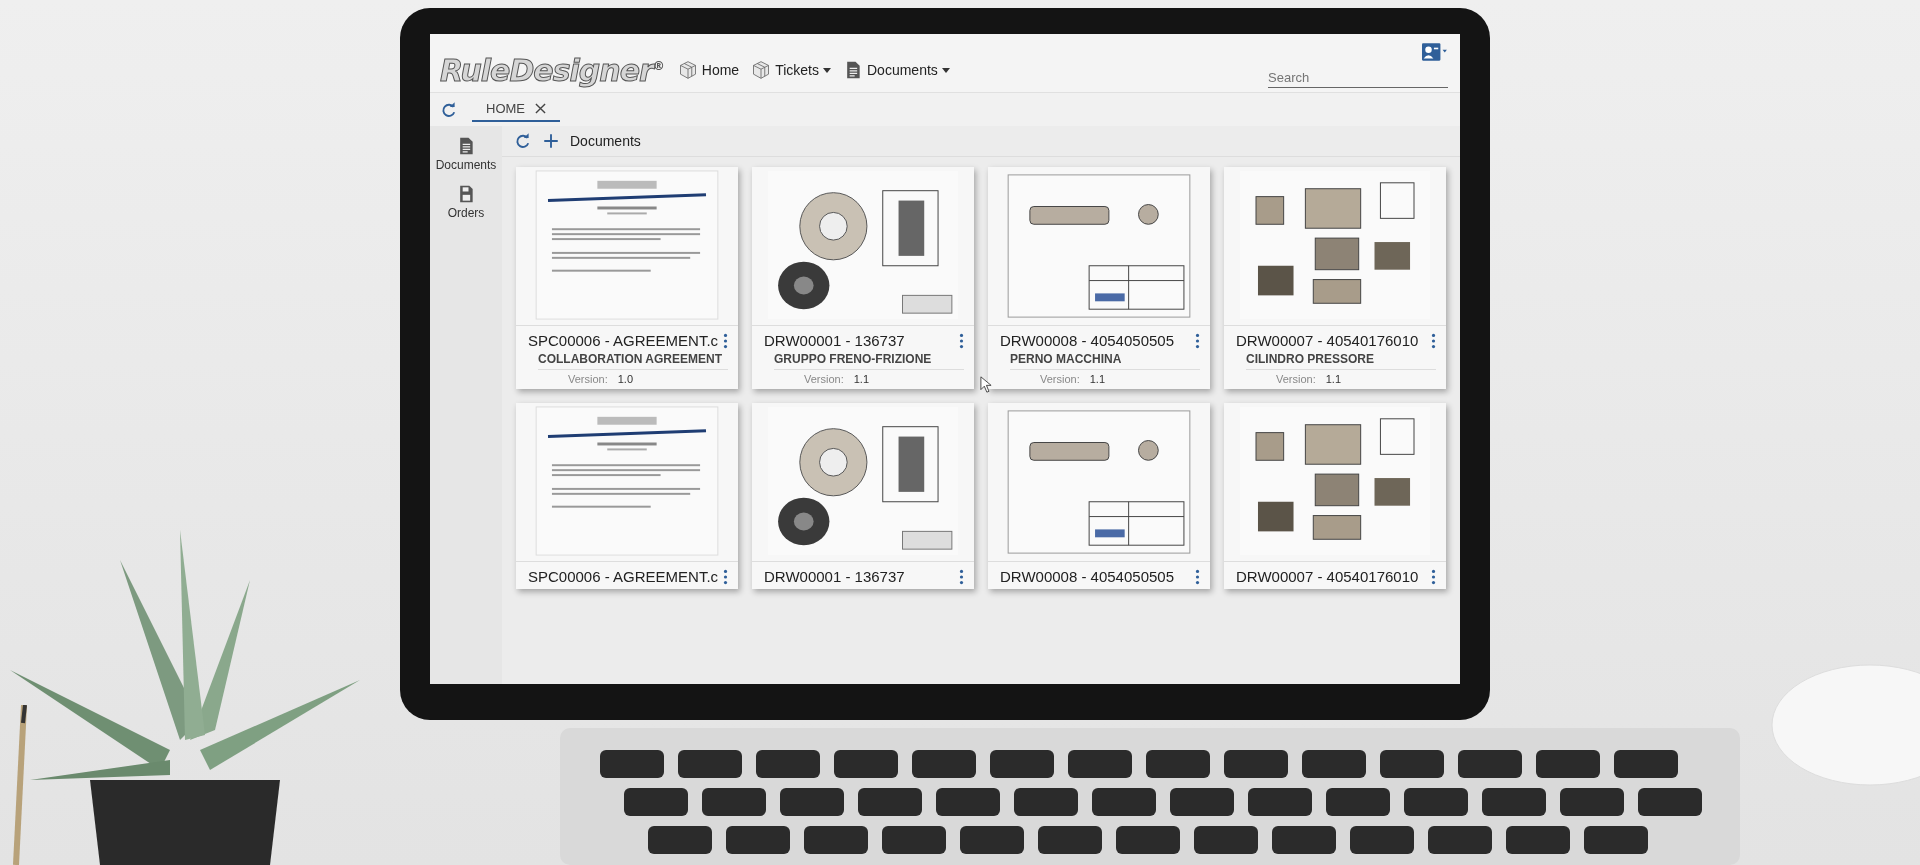  I want to click on document-card: DRW00001 - 136737 GRUPPO FRENO-FRIZIONE Version: 1.1, so click(863, 278).